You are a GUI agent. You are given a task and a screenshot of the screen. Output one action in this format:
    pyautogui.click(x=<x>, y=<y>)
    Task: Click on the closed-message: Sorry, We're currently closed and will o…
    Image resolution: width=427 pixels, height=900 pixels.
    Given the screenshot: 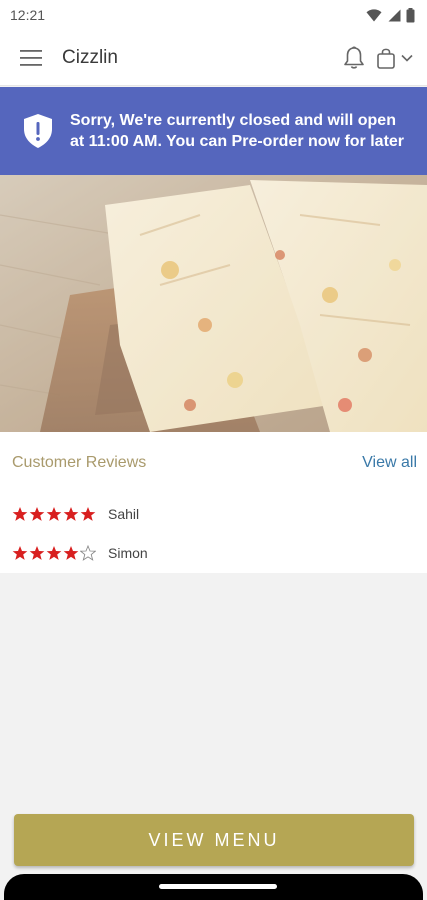 What is the action you would take?
    pyautogui.click(x=237, y=131)
    